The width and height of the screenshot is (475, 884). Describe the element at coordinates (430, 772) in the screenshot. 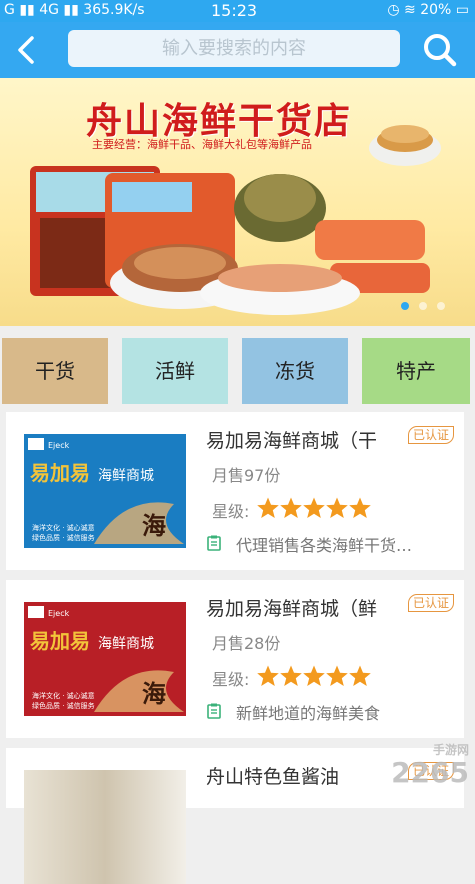

I see `watermark-main: 2265` at that location.